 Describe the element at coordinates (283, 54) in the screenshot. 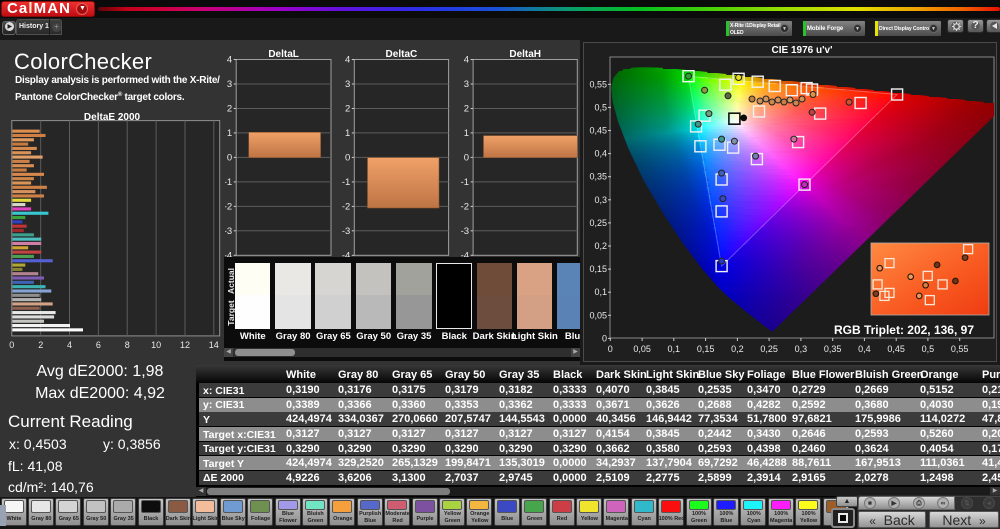

I see `svg-text: DeltaL` at that location.